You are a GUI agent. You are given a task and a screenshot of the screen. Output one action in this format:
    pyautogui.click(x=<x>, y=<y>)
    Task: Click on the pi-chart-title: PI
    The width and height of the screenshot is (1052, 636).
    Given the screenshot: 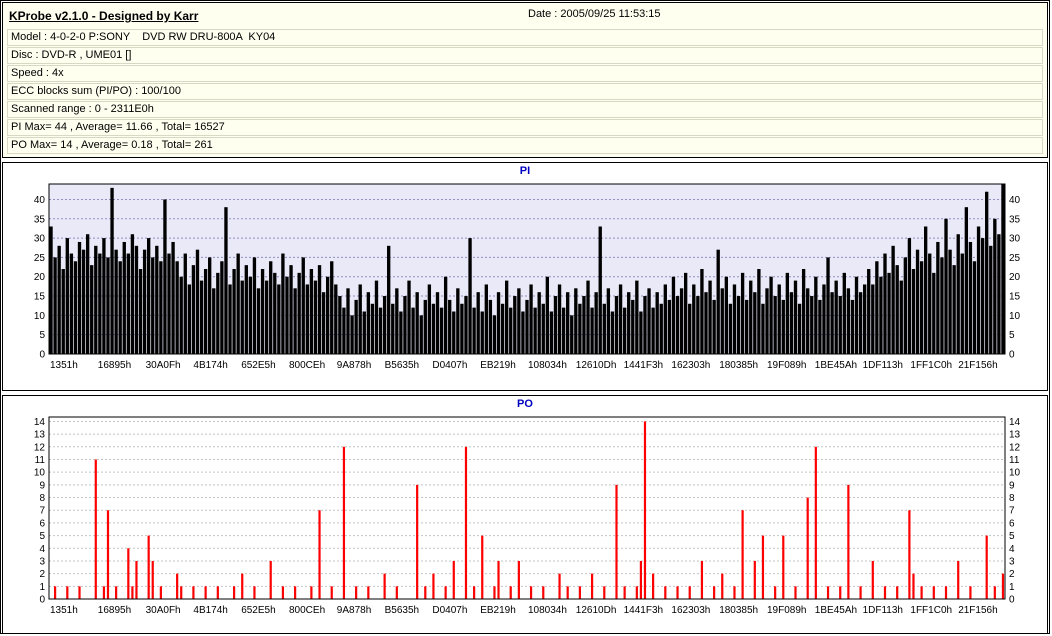 What is the action you would take?
    pyautogui.click(x=525, y=171)
    